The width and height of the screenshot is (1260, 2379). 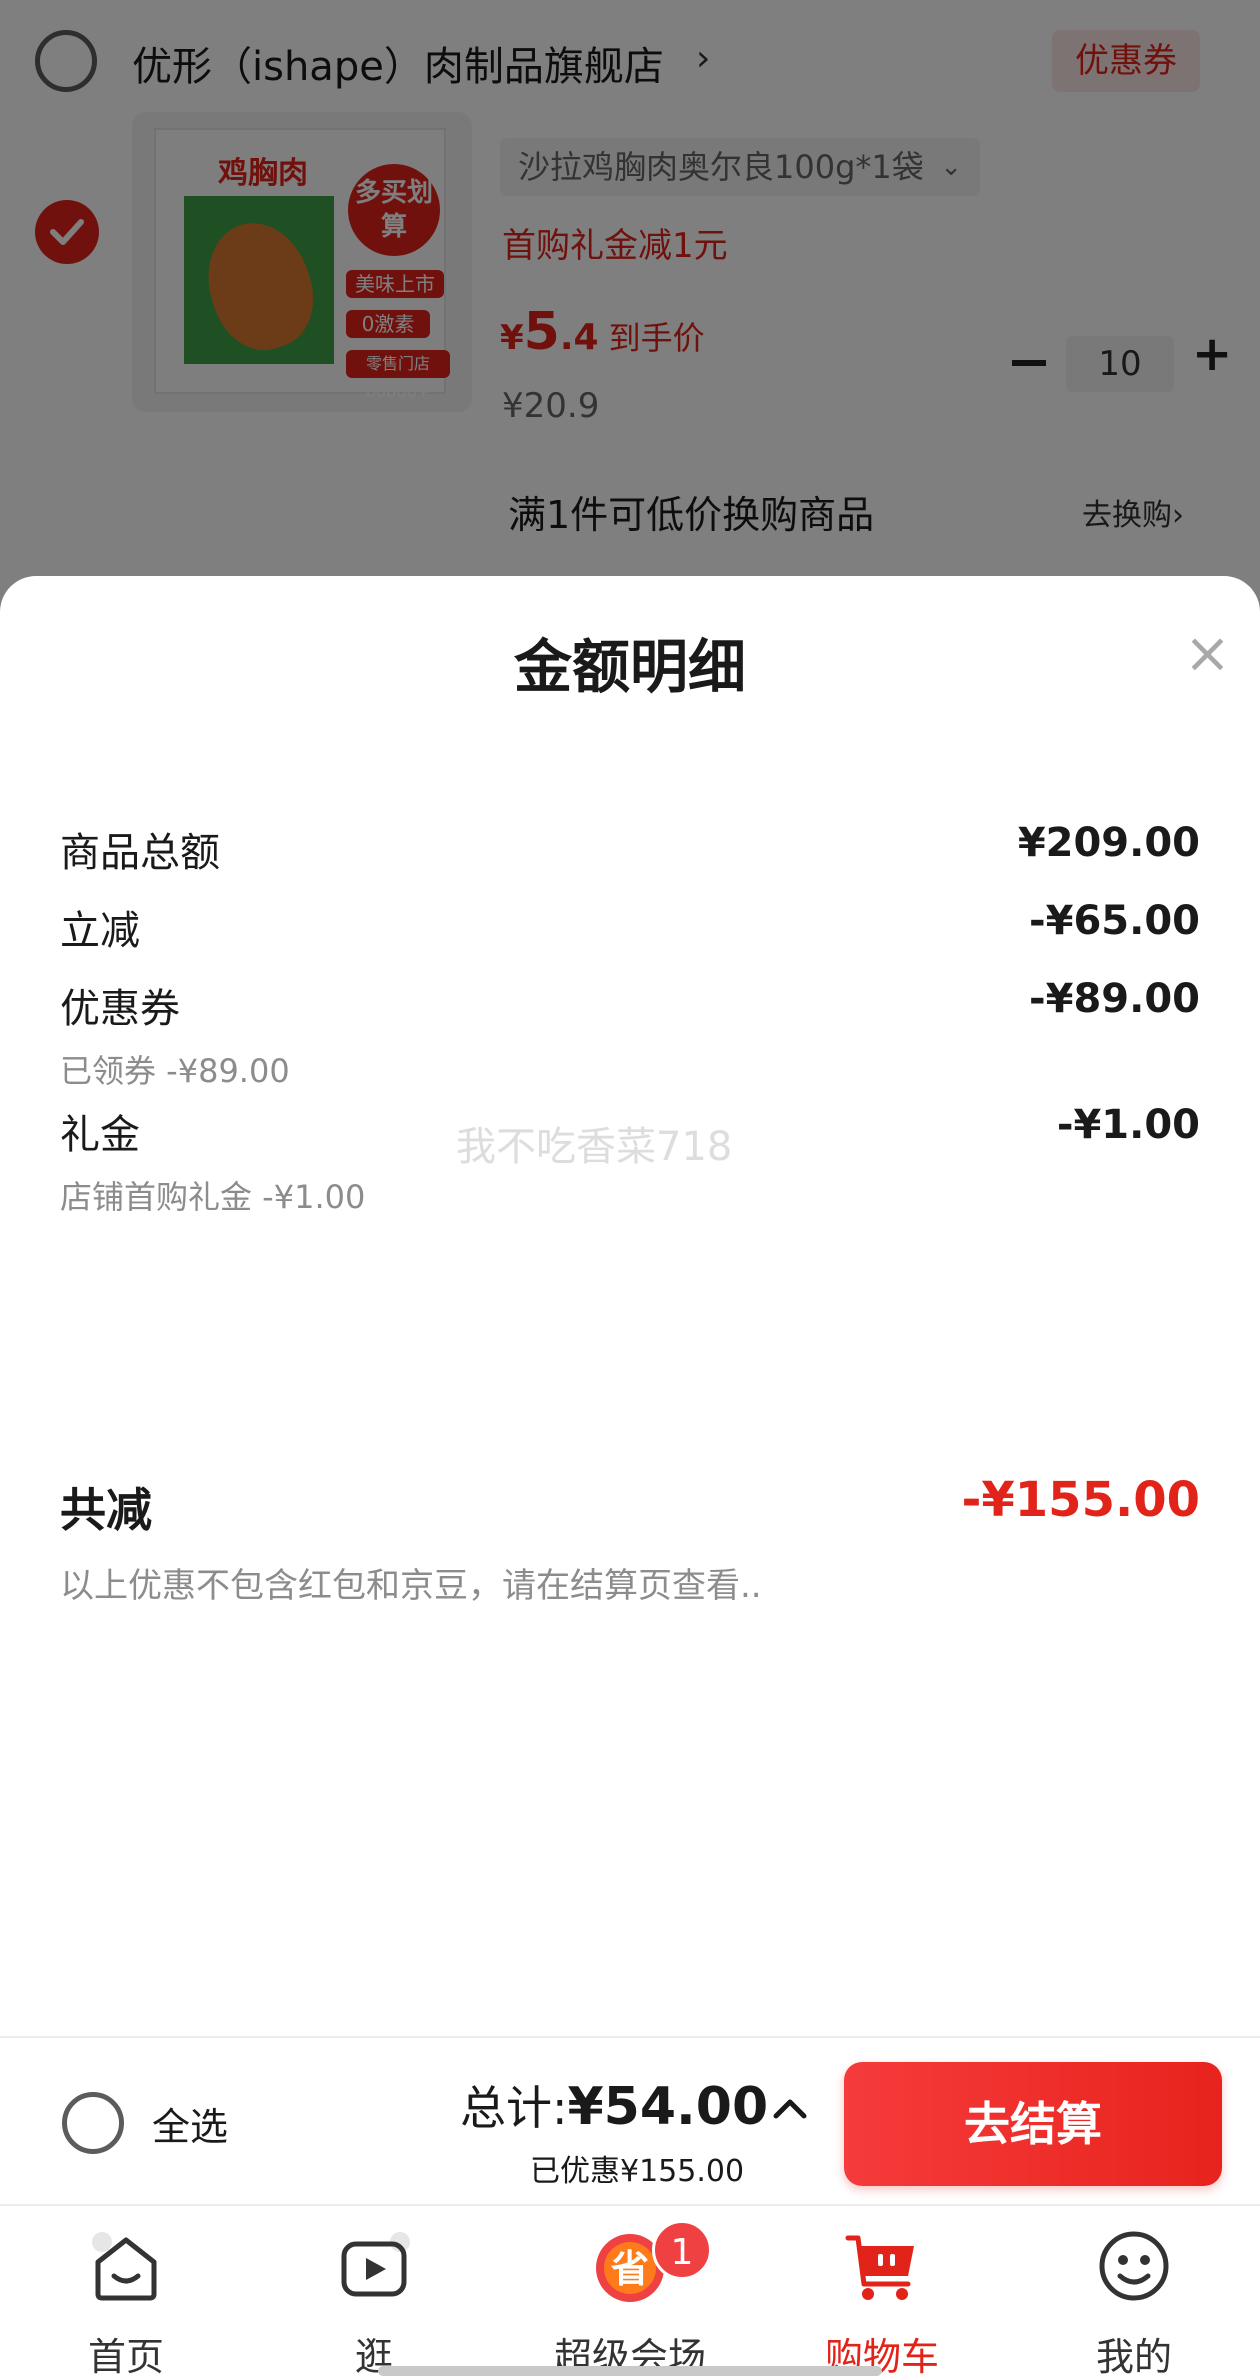 What do you see at coordinates (879, 2267) in the screenshot?
I see `cart-icon` at bounding box center [879, 2267].